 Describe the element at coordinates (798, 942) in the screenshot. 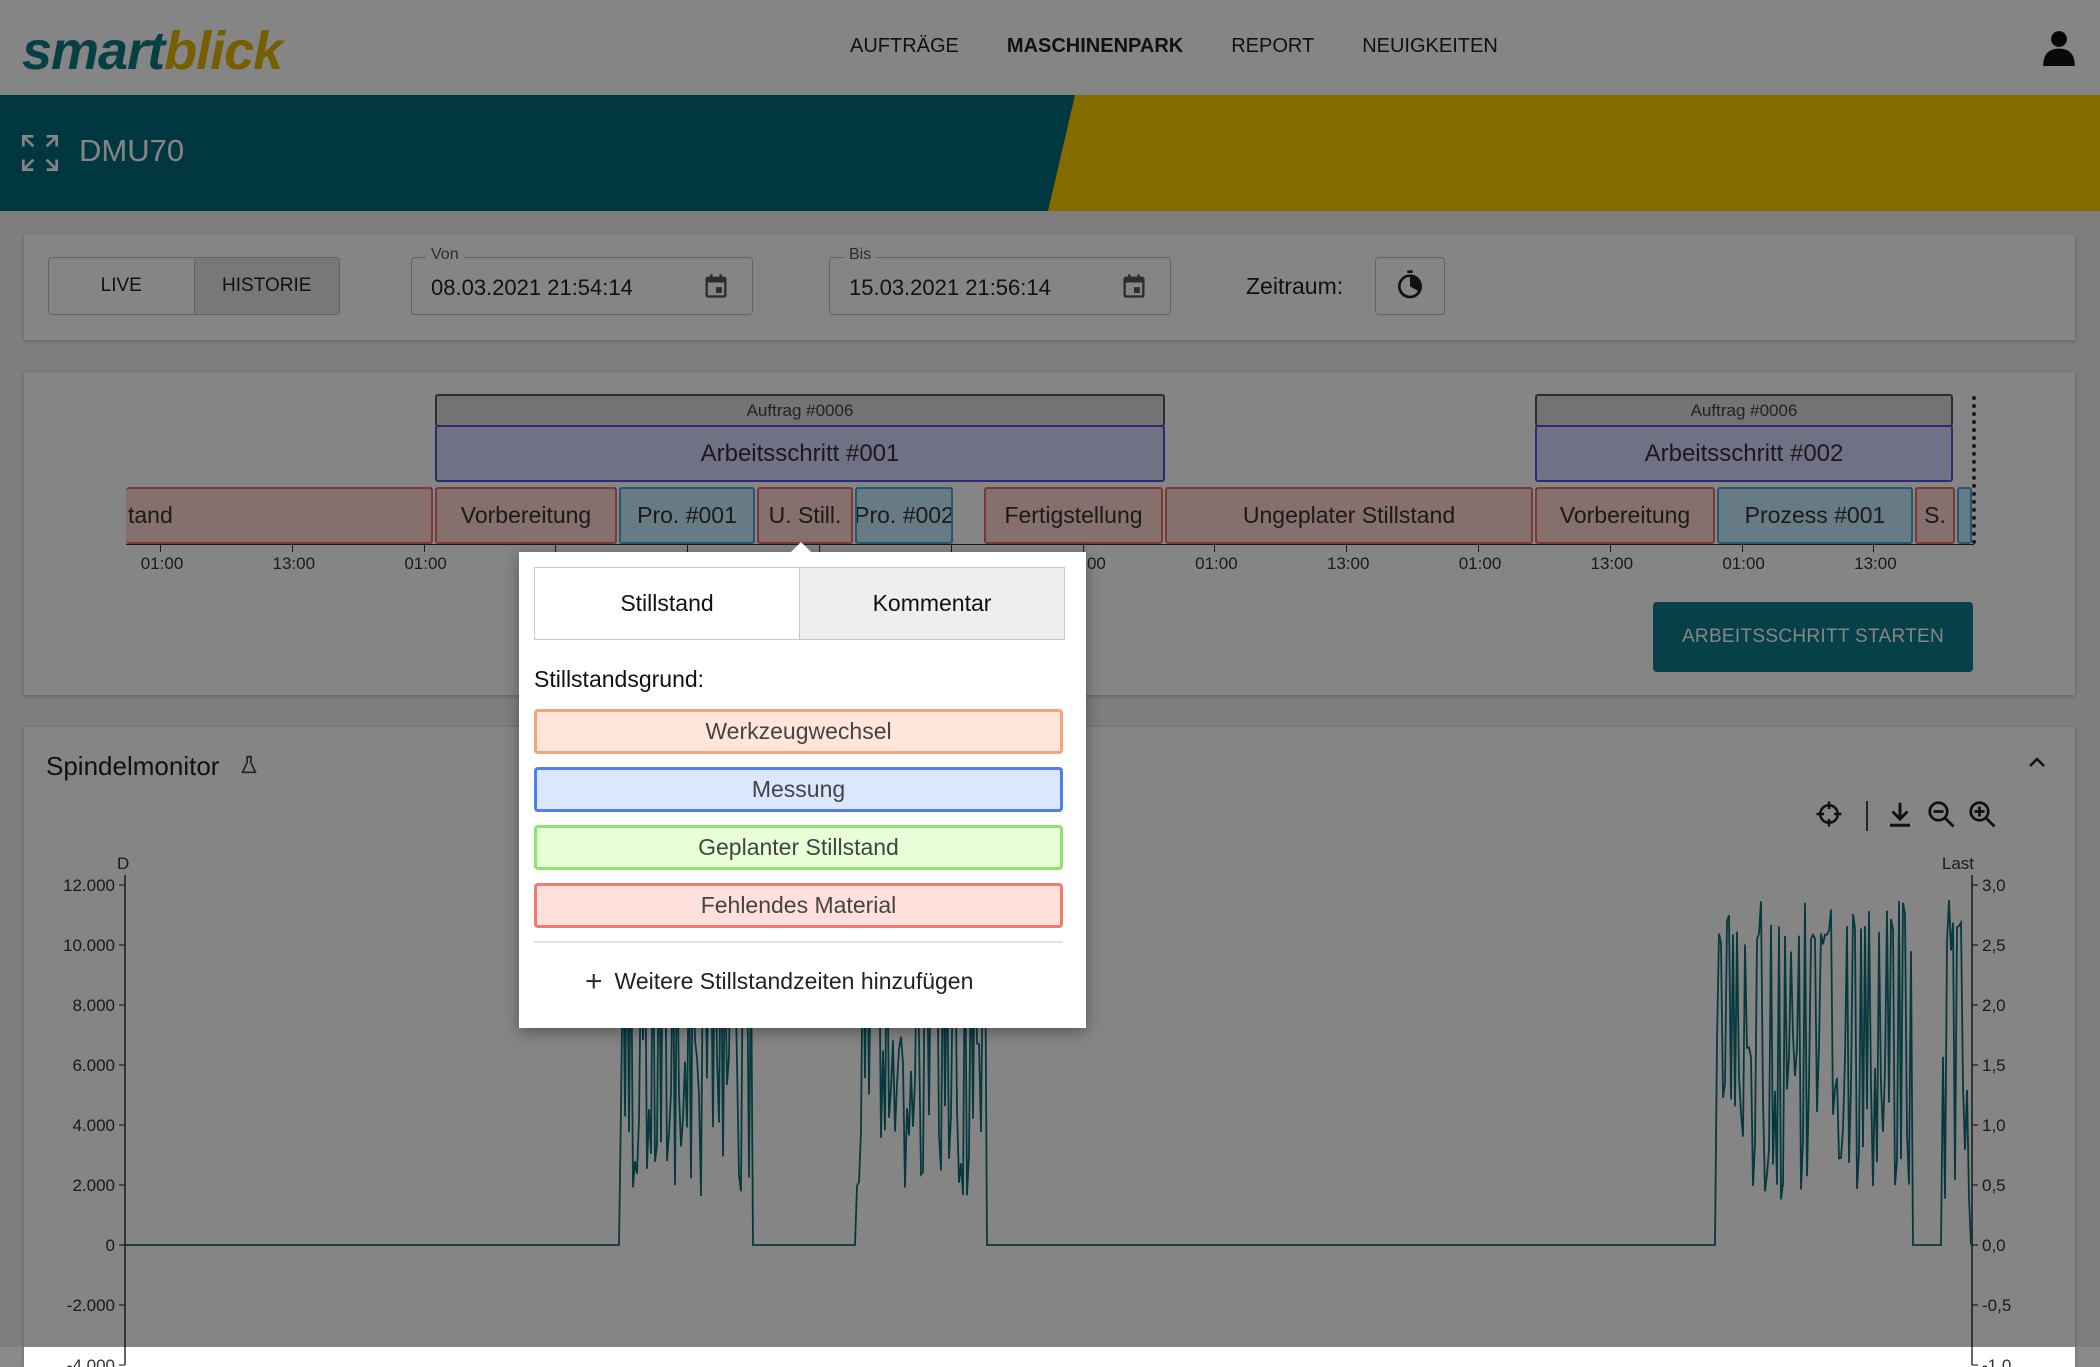

I see `popup-divider` at that location.